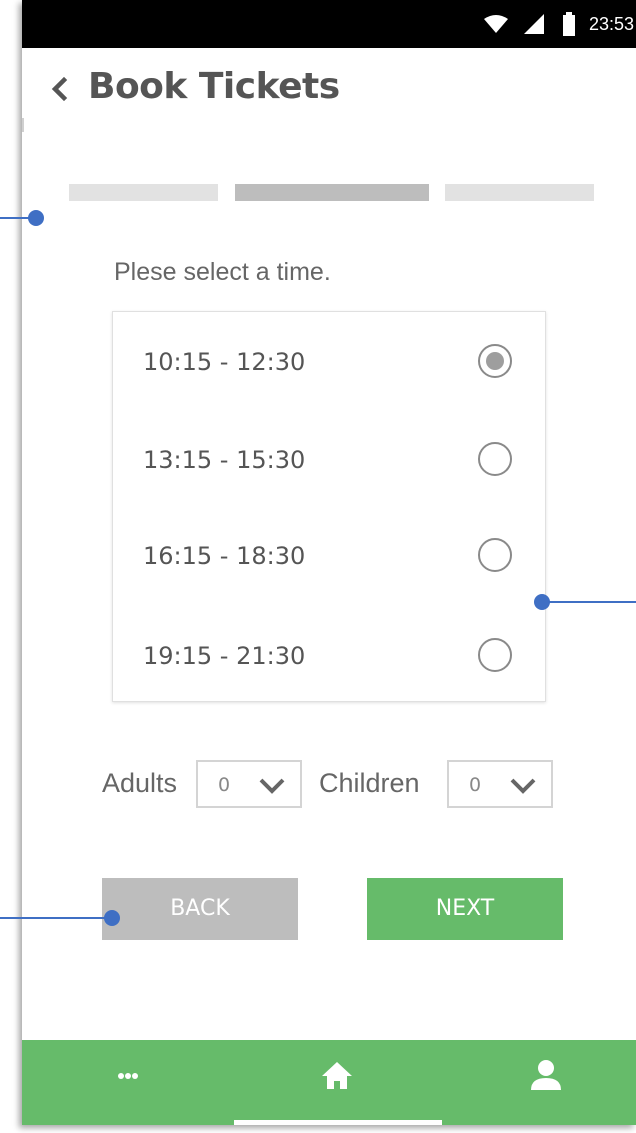 The width and height of the screenshot is (636, 1133). I want to click on edge-mark, so click(23, 125).